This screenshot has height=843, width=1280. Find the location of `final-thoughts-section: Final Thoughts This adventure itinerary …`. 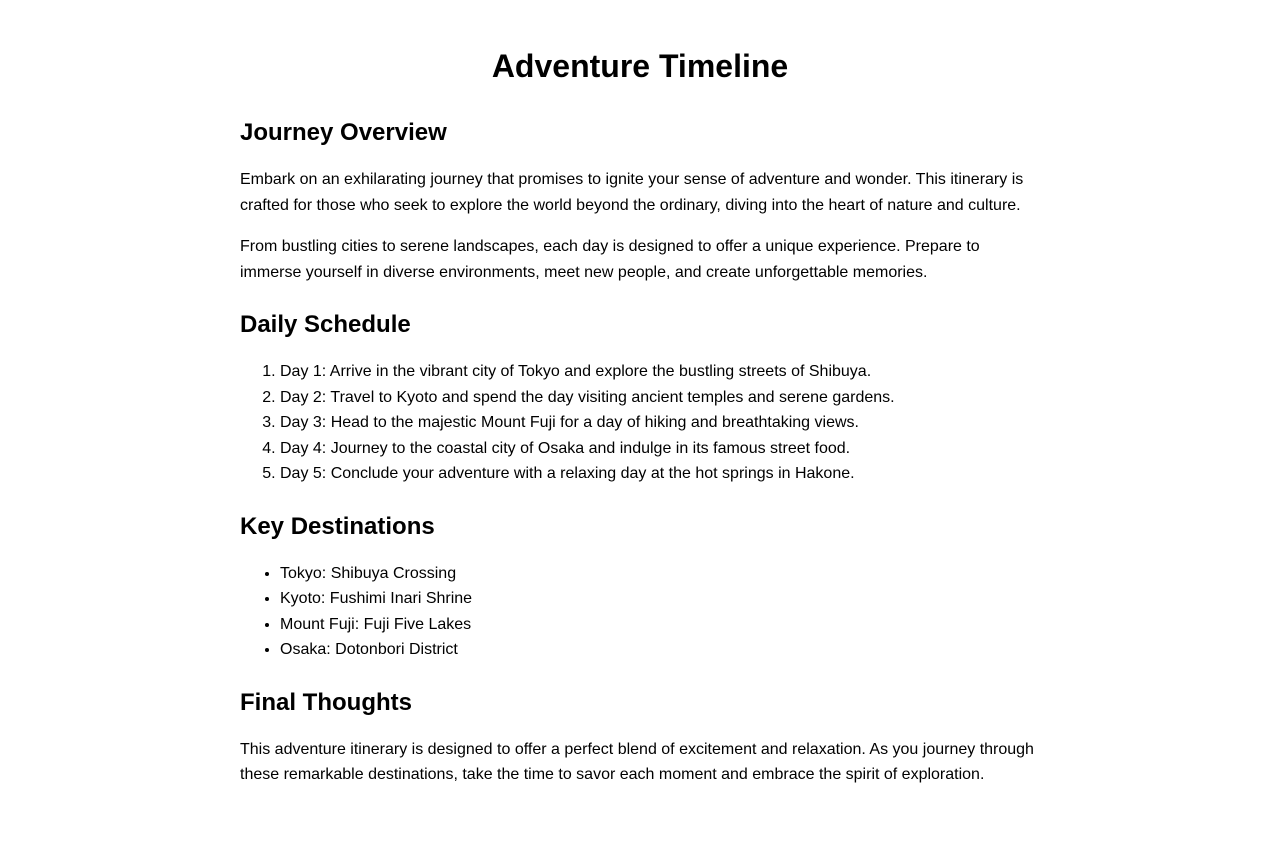

final-thoughts-section: Final Thoughts This adventure itinerary … is located at coordinates (640, 738).